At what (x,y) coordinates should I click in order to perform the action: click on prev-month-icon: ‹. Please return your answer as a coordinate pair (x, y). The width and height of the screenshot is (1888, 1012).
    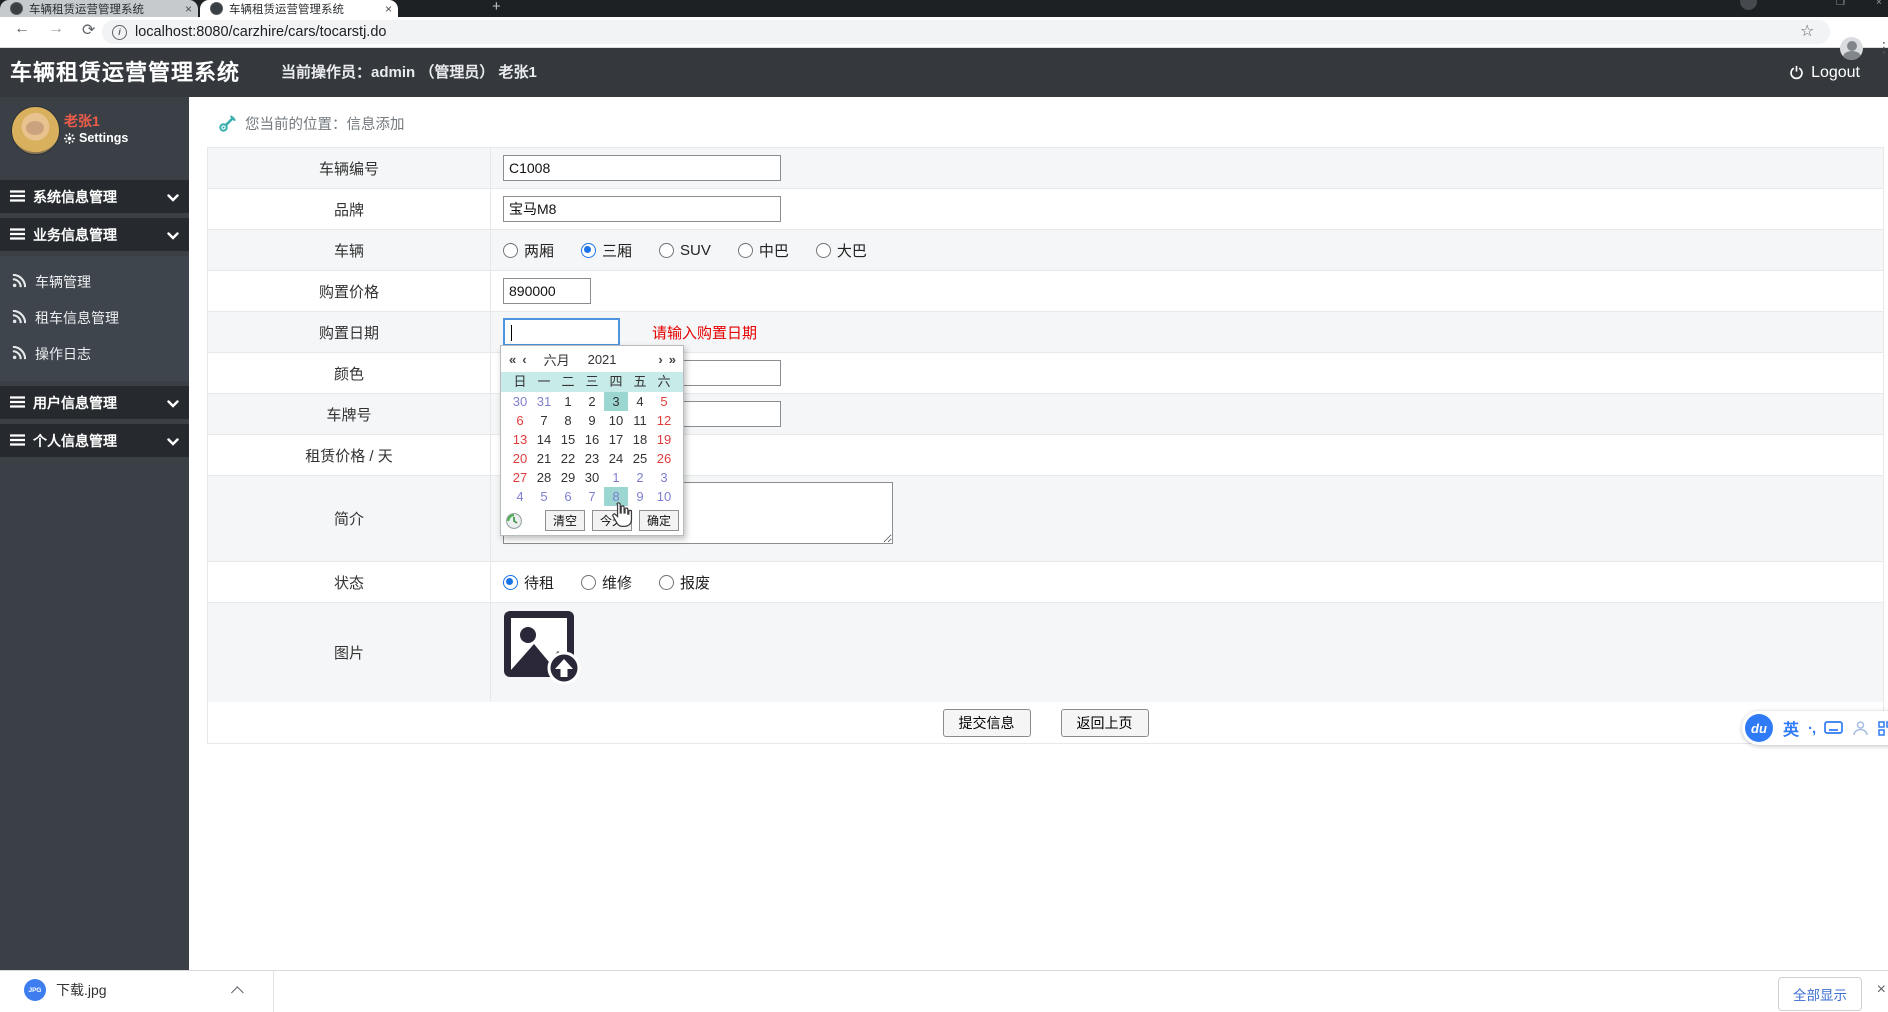
    Looking at the image, I should click on (524, 359).